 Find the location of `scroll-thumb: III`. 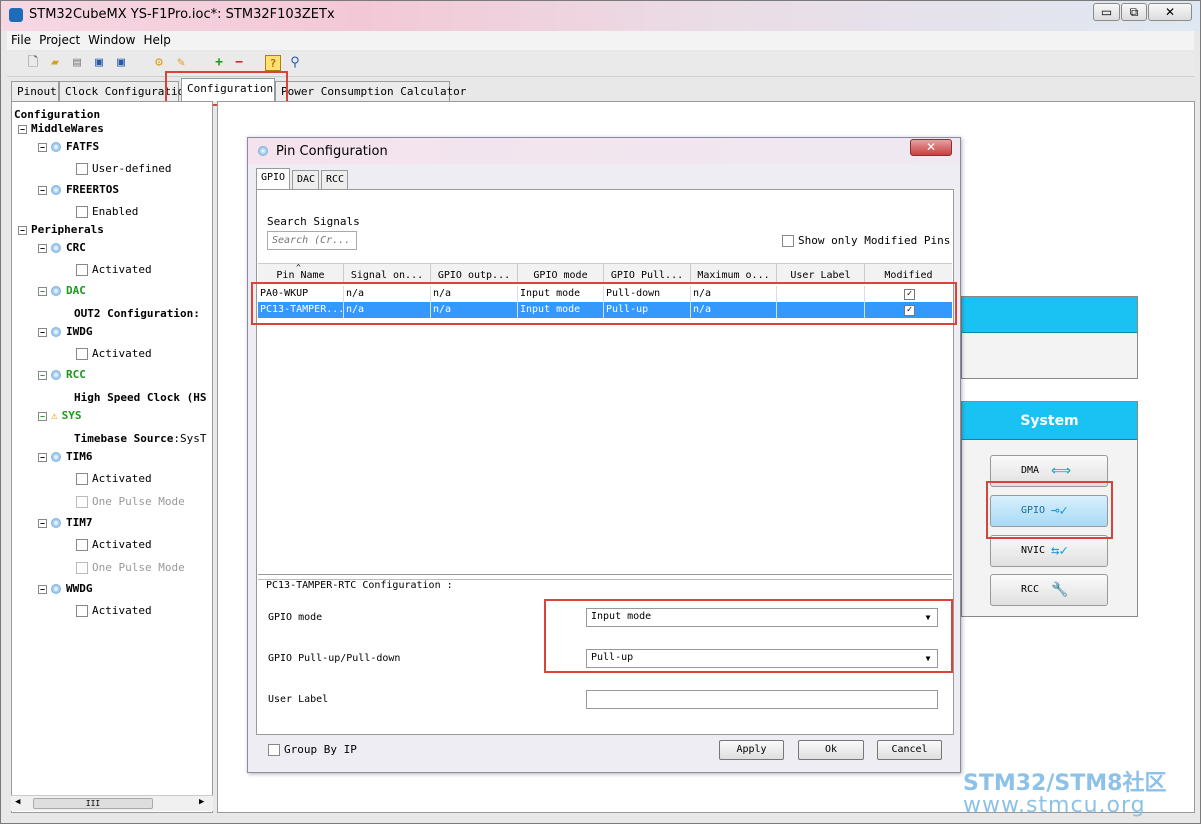

scroll-thumb: III is located at coordinates (93, 803).